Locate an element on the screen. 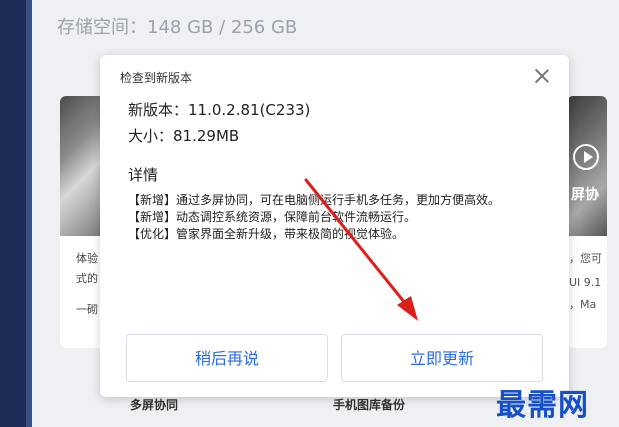 This screenshot has height=427, width=619. detail-item: 【优化】管家界面全新升级，带来极简的视觉体验。 is located at coordinates (266, 234).